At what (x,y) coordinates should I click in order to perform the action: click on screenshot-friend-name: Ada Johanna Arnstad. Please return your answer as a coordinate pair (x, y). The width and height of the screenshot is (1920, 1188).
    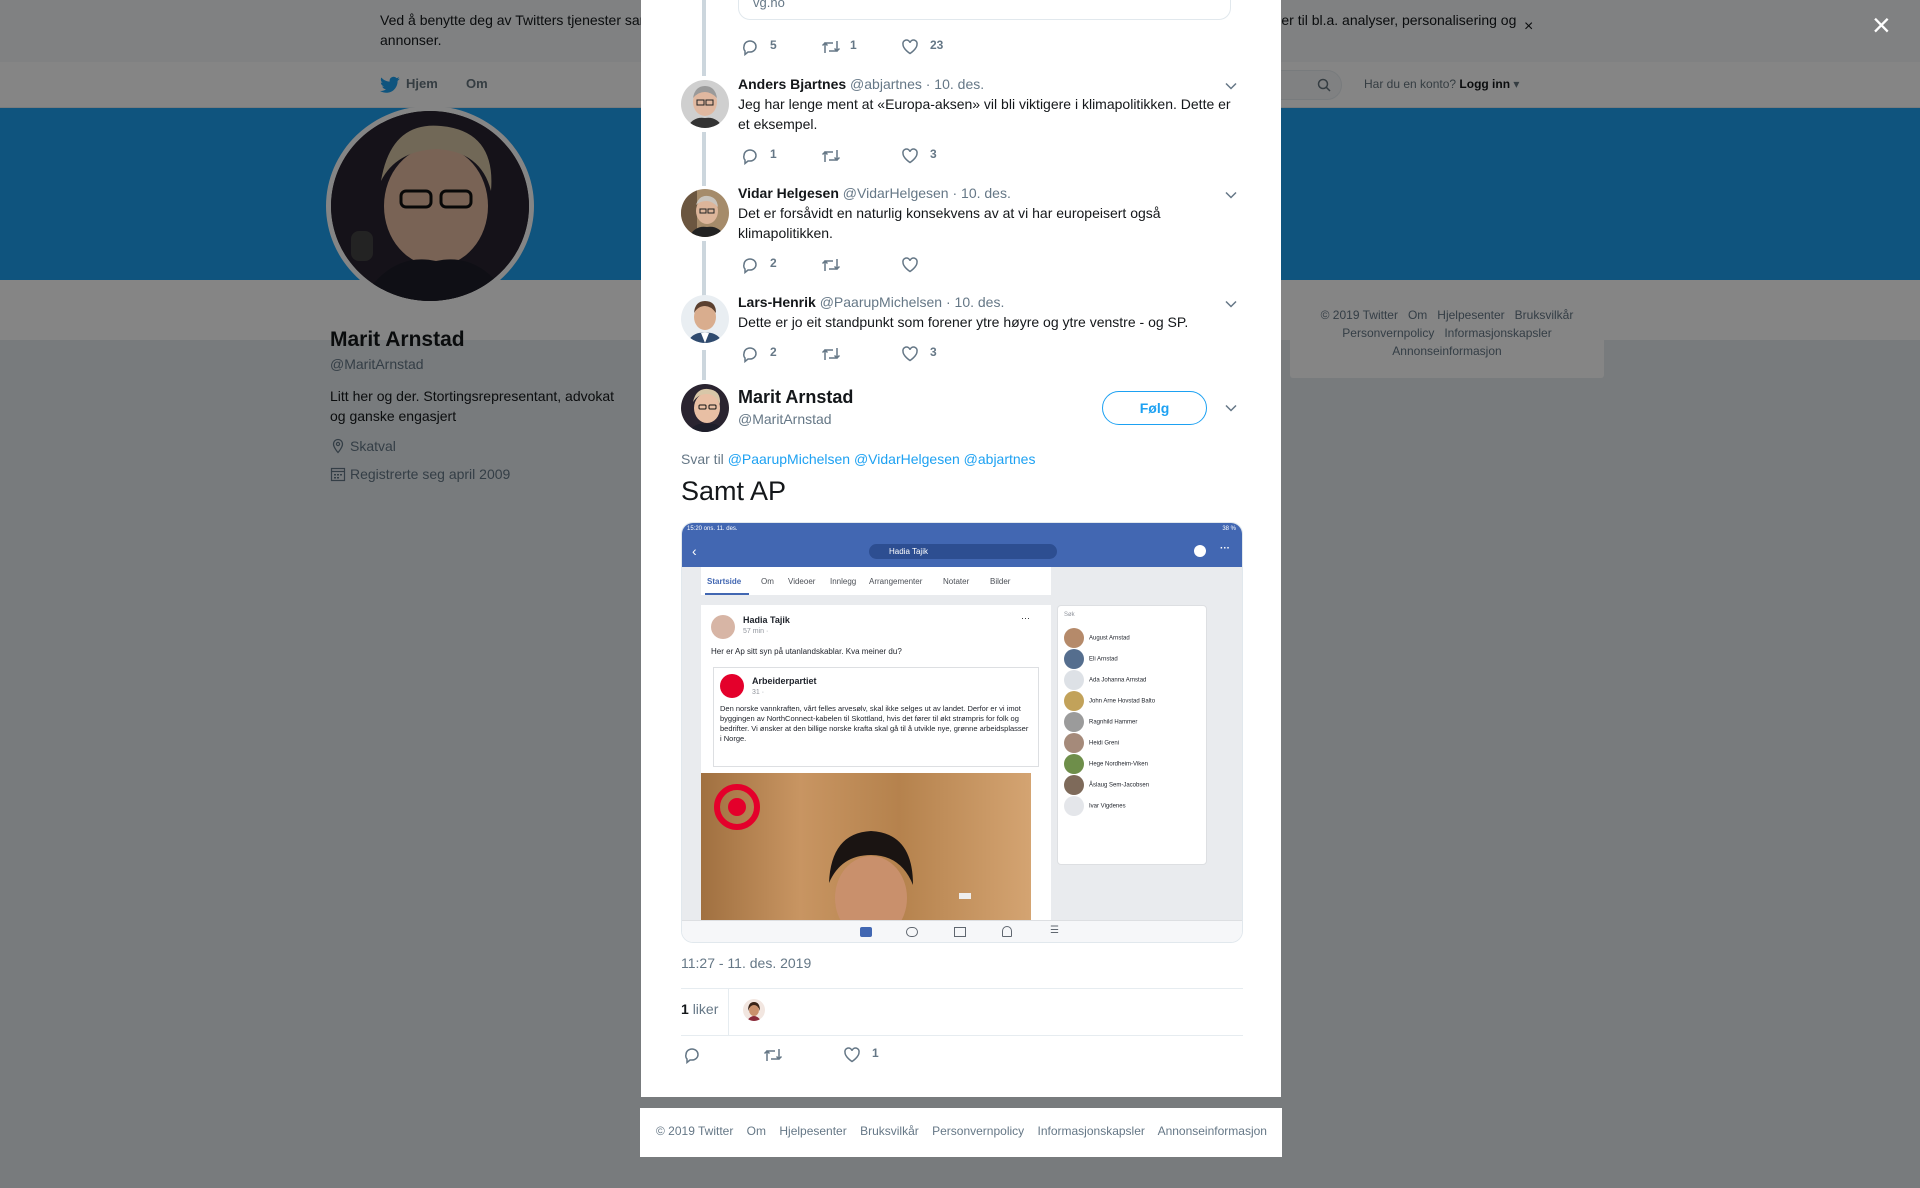
    Looking at the image, I should click on (1118, 680).